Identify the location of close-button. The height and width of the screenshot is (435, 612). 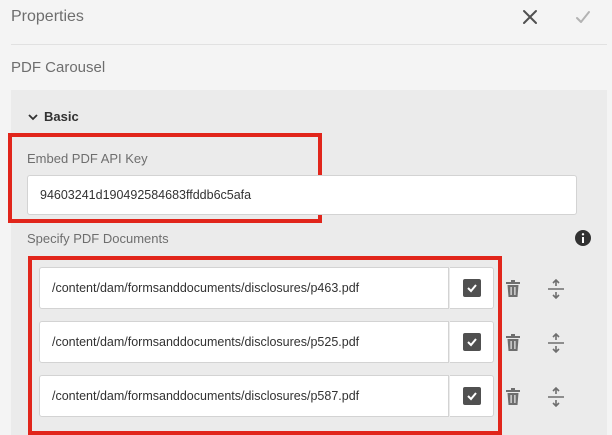
(530, 17).